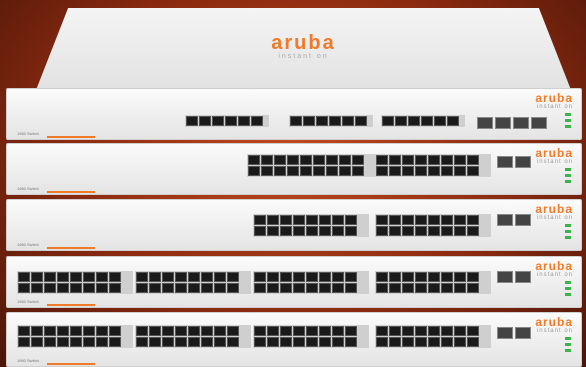 Image resolution: width=586 pixels, height=367 pixels. Describe the element at coordinates (28, 188) in the screenshot. I see `model-label: 1960 Switch` at that location.